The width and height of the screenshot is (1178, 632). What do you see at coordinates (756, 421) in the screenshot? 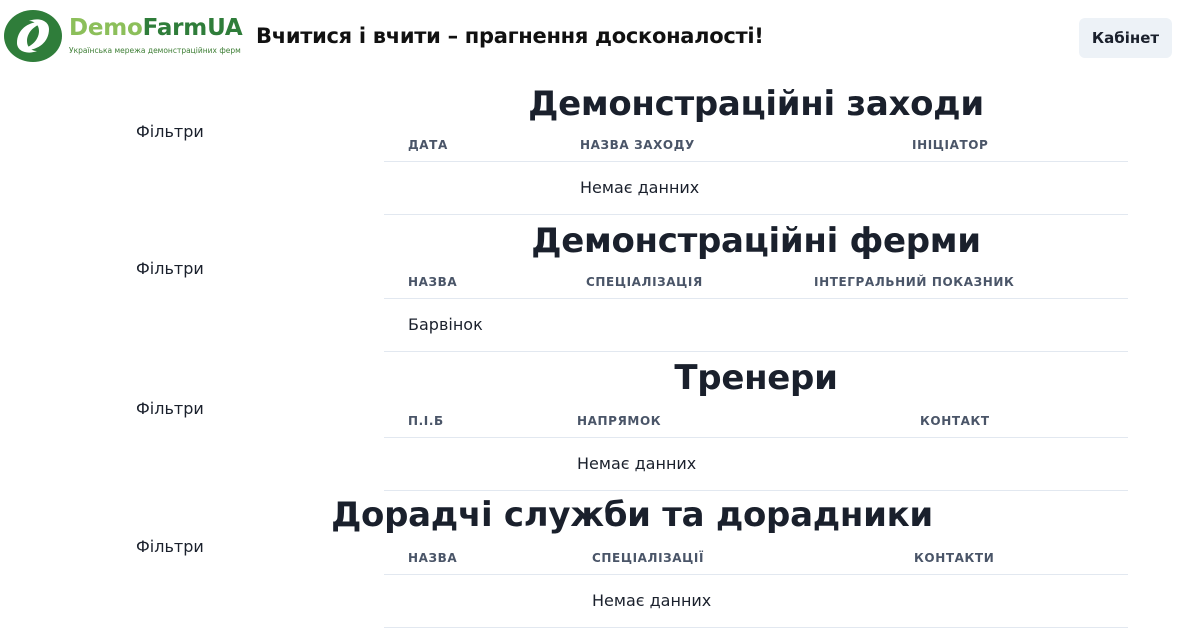
I see `table-header: П.І.Б Напрямок Контакт` at bounding box center [756, 421].